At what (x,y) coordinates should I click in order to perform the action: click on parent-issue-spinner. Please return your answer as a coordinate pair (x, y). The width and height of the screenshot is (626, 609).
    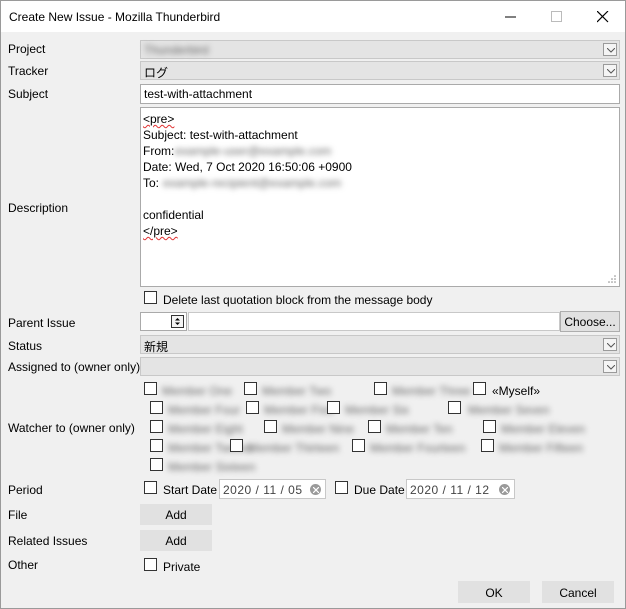
    Looking at the image, I should click on (177, 321).